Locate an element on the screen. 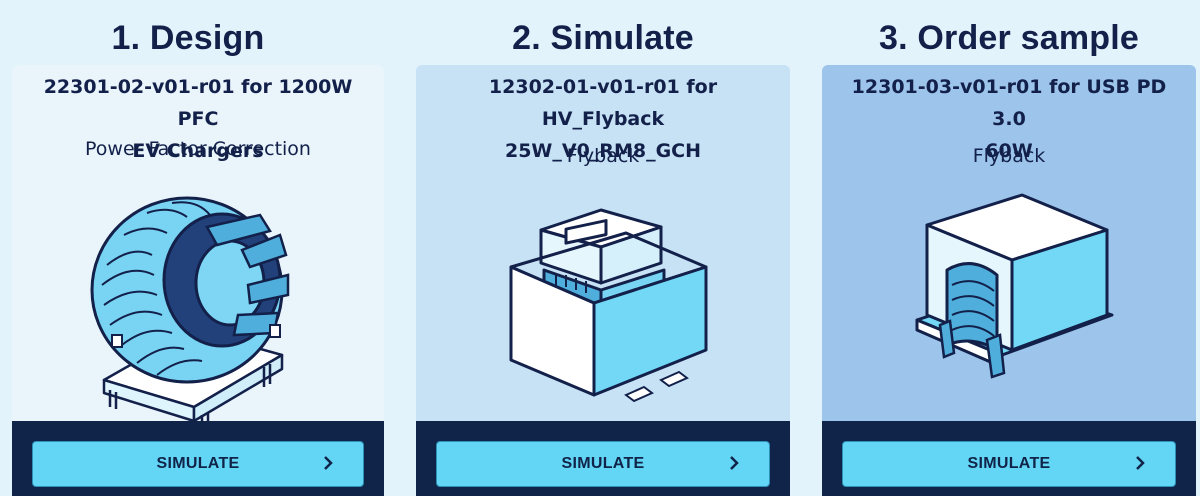 The width and height of the screenshot is (1200, 496). card-title-line-1: 12302-01-v01-r01 for HV_Flyback is located at coordinates (603, 103).